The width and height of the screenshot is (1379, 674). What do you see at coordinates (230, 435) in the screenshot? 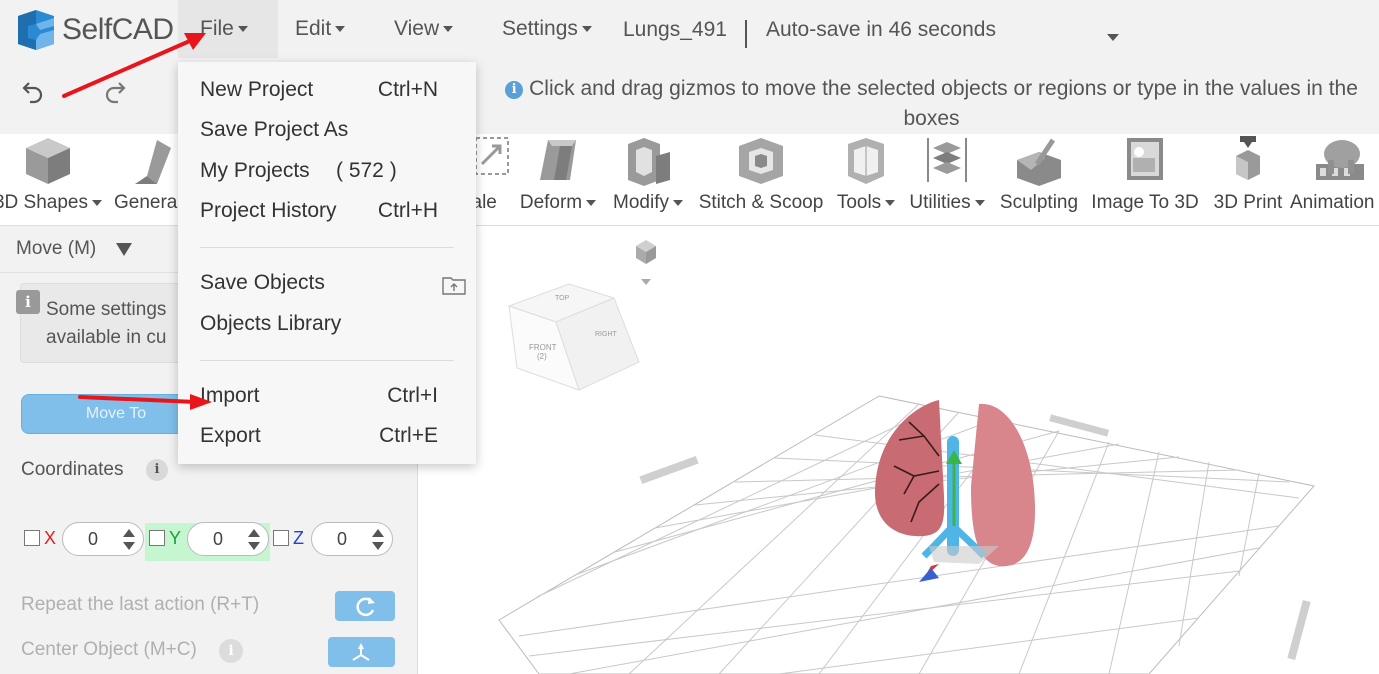
I see `menu-item-label: Export` at bounding box center [230, 435].